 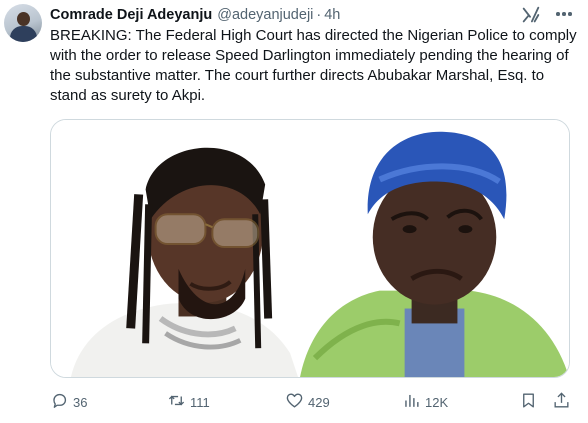 What do you see at coordinates (59, 402) in the screenshot?
I see `reply-icon` at bounding box center [59, 402].